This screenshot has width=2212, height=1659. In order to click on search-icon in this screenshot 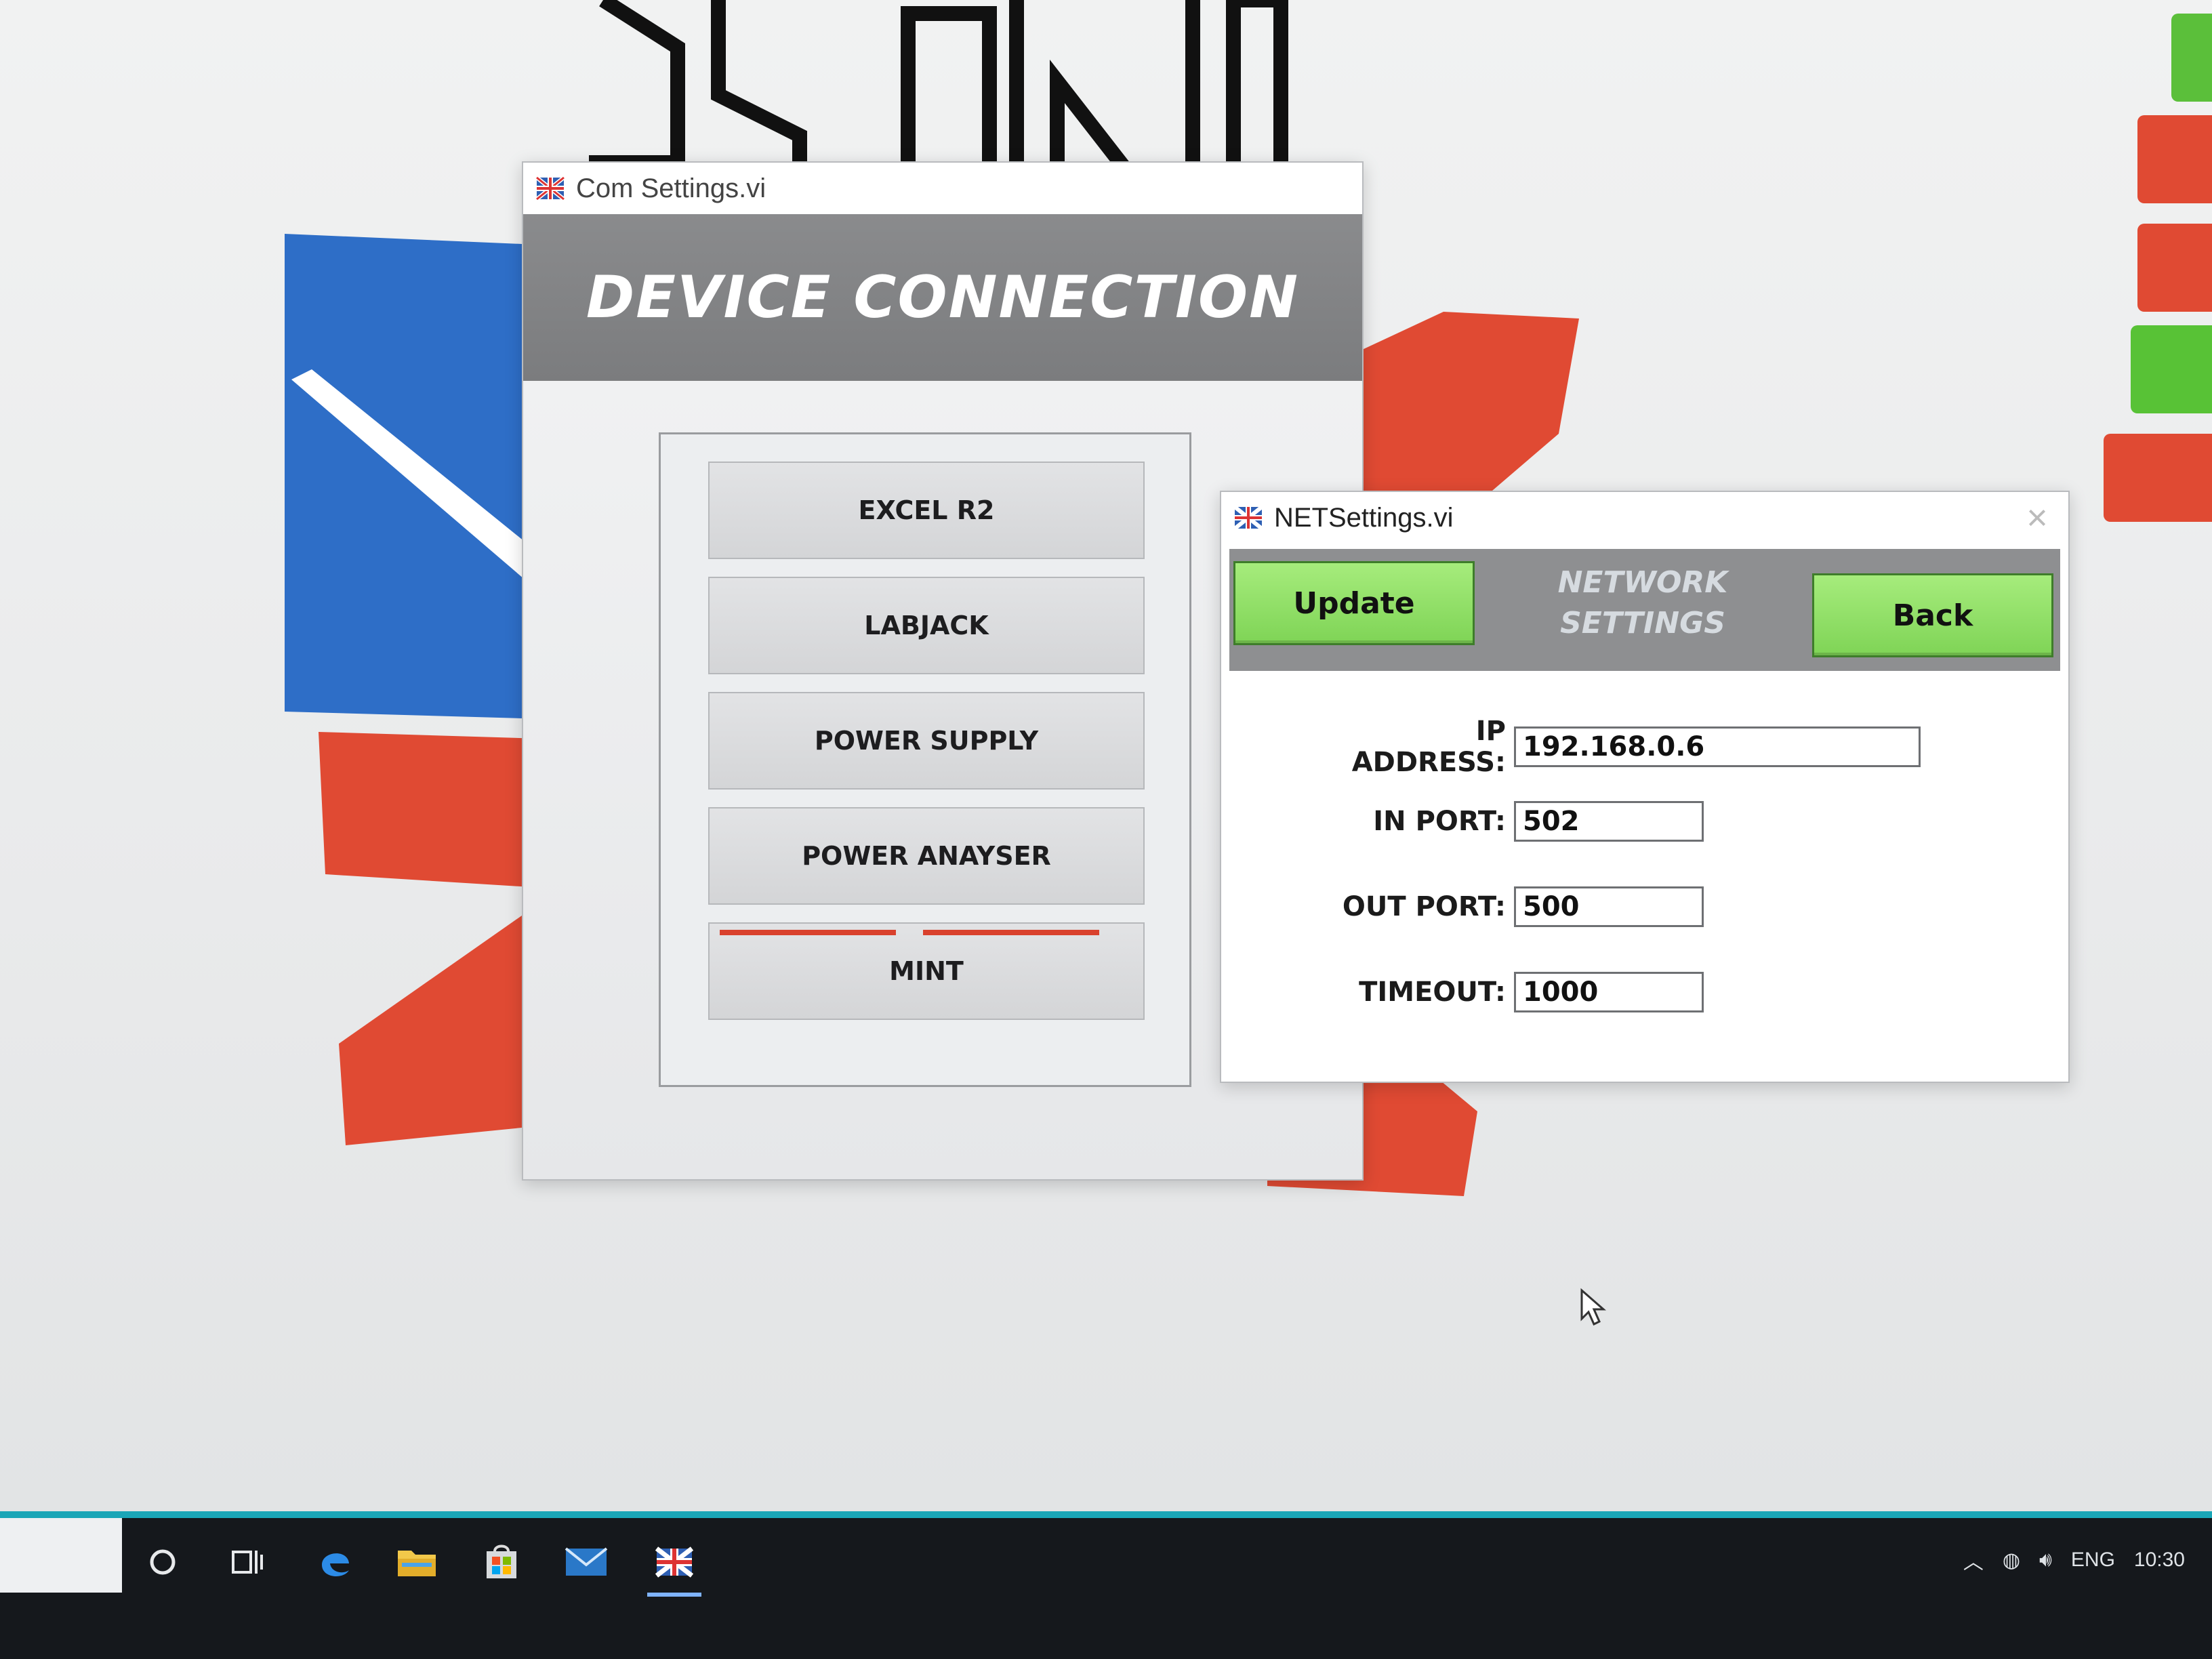, I will do `click(162, 1562)`.